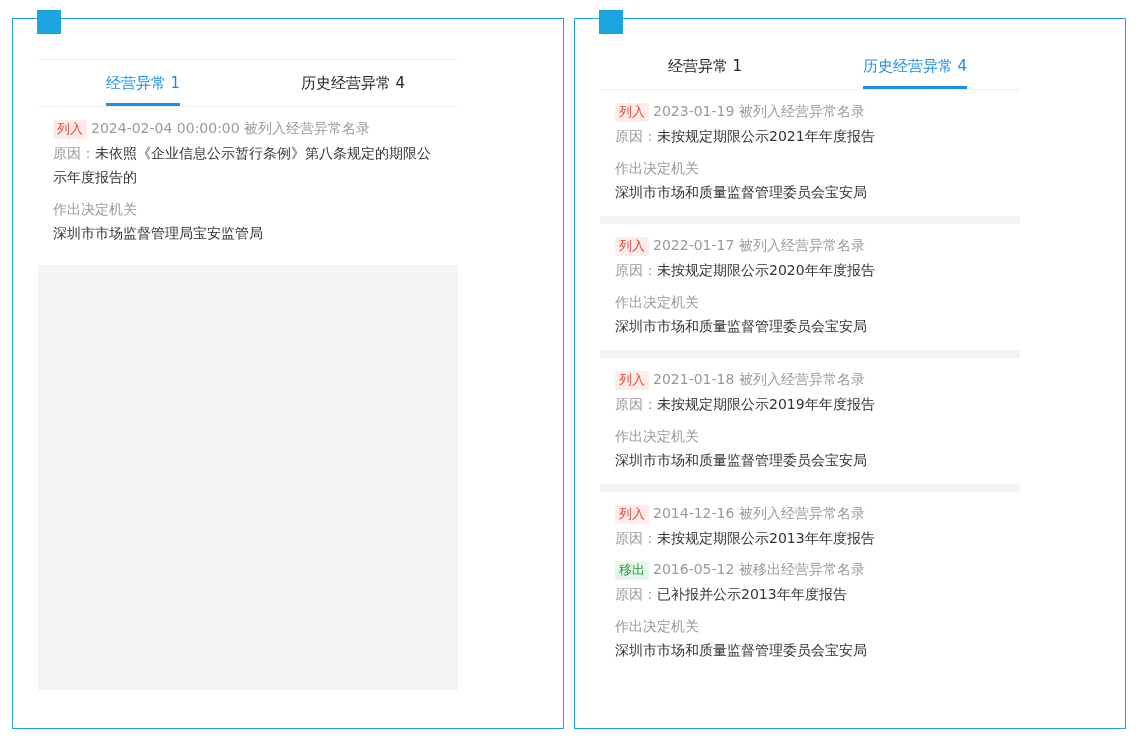  Describe the element at coordinates (158, 233) in the screenshot. I see `authority-text: 深圳市市场监督管理局宝安监管局` at that location.